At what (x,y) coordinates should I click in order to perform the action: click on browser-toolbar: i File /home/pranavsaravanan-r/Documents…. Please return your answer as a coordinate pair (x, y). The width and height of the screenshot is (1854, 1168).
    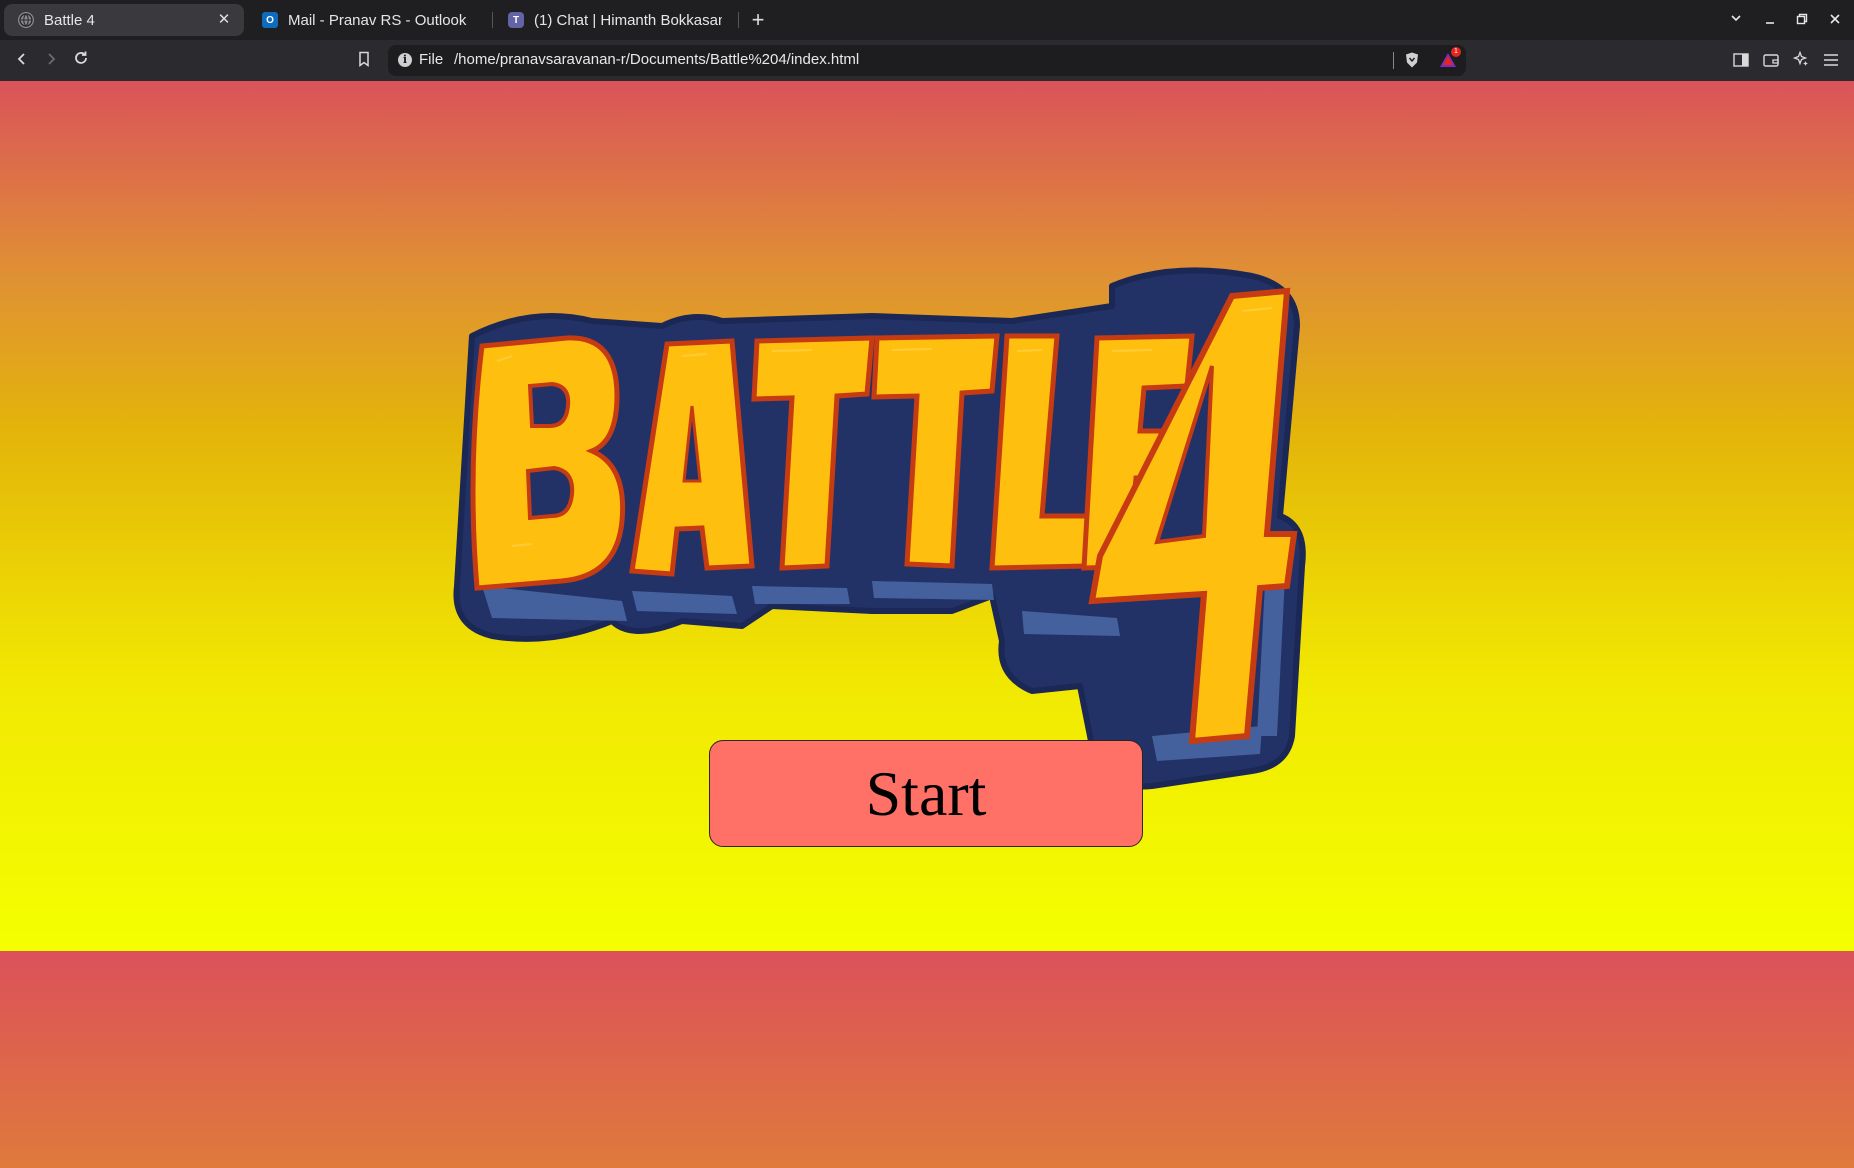
    Looking at the image, I should click on (927, 61).